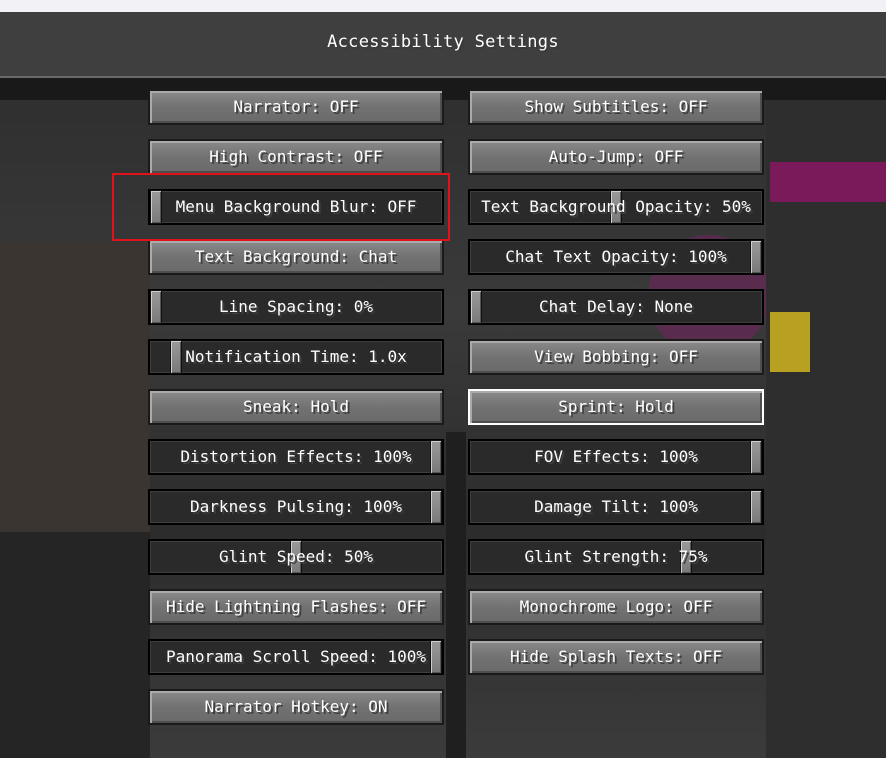 This screenshot has width=886, height=758. I want to click on slider-label: Damage Tilt: 100%, so click(616, 506).